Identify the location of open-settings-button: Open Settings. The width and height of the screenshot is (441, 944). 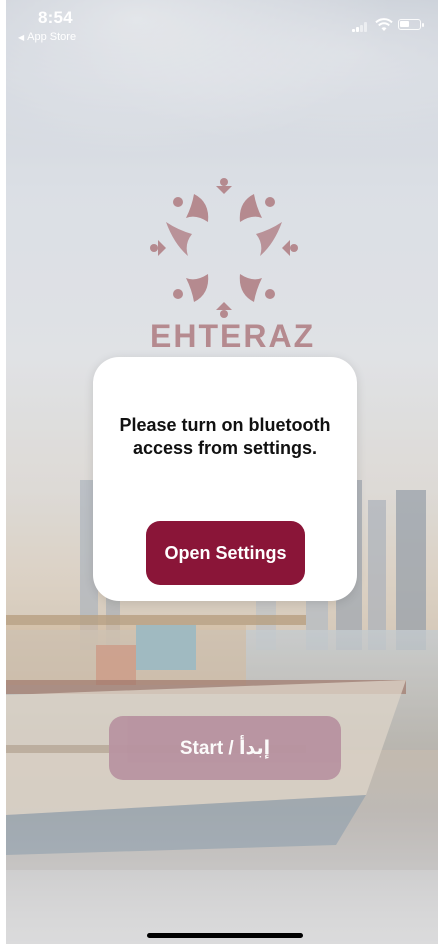
(225, 553).